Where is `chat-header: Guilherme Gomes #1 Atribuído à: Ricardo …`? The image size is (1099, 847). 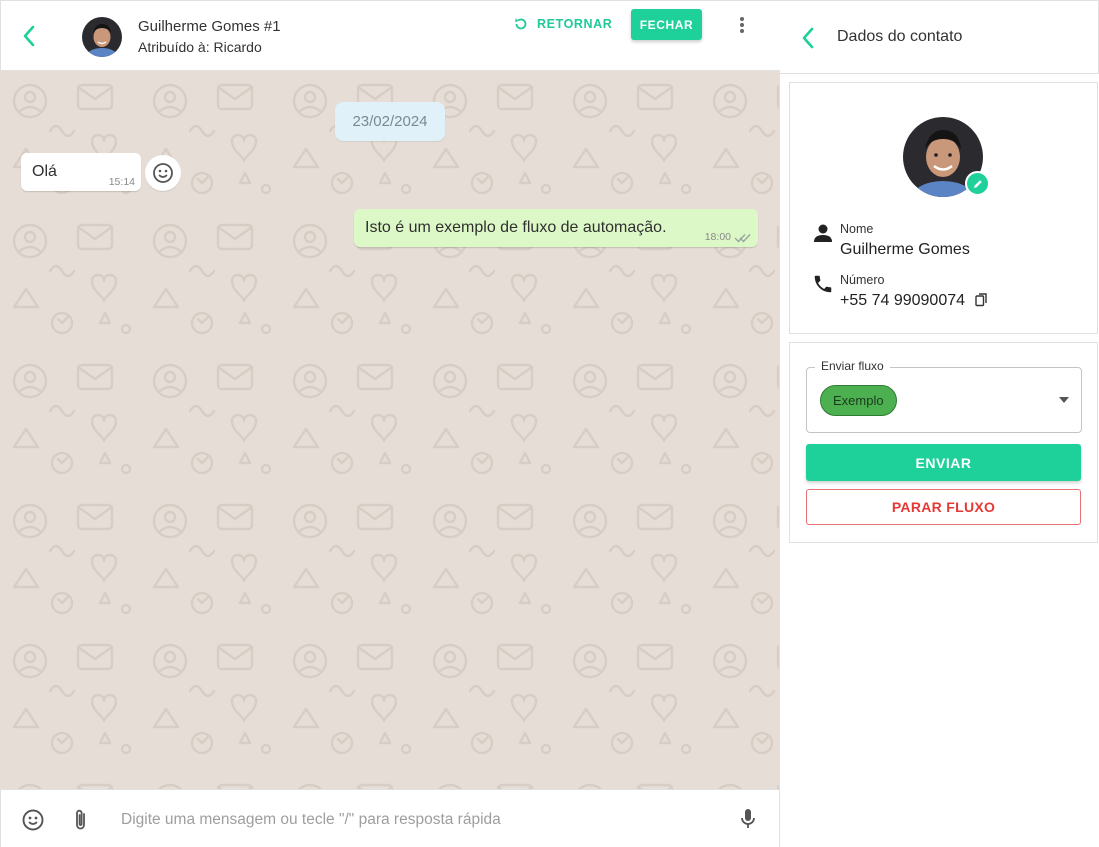
chat-header: Guilherme Gomes #1 Atribuído à: Ricardo … is located at coordinates (390, 35).